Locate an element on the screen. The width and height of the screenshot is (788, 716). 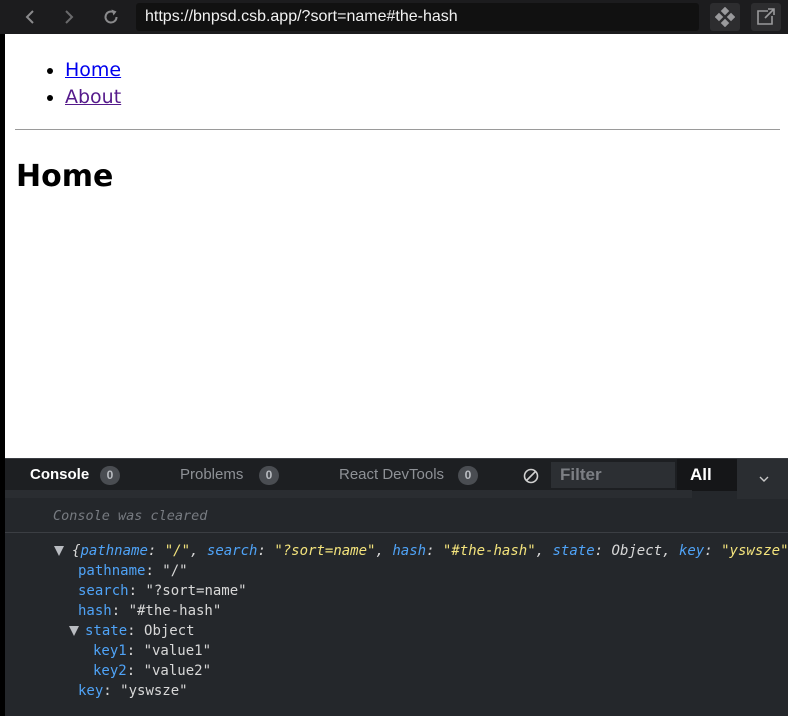
log-property: key1: "value1" is located at coordinates (152, 651).